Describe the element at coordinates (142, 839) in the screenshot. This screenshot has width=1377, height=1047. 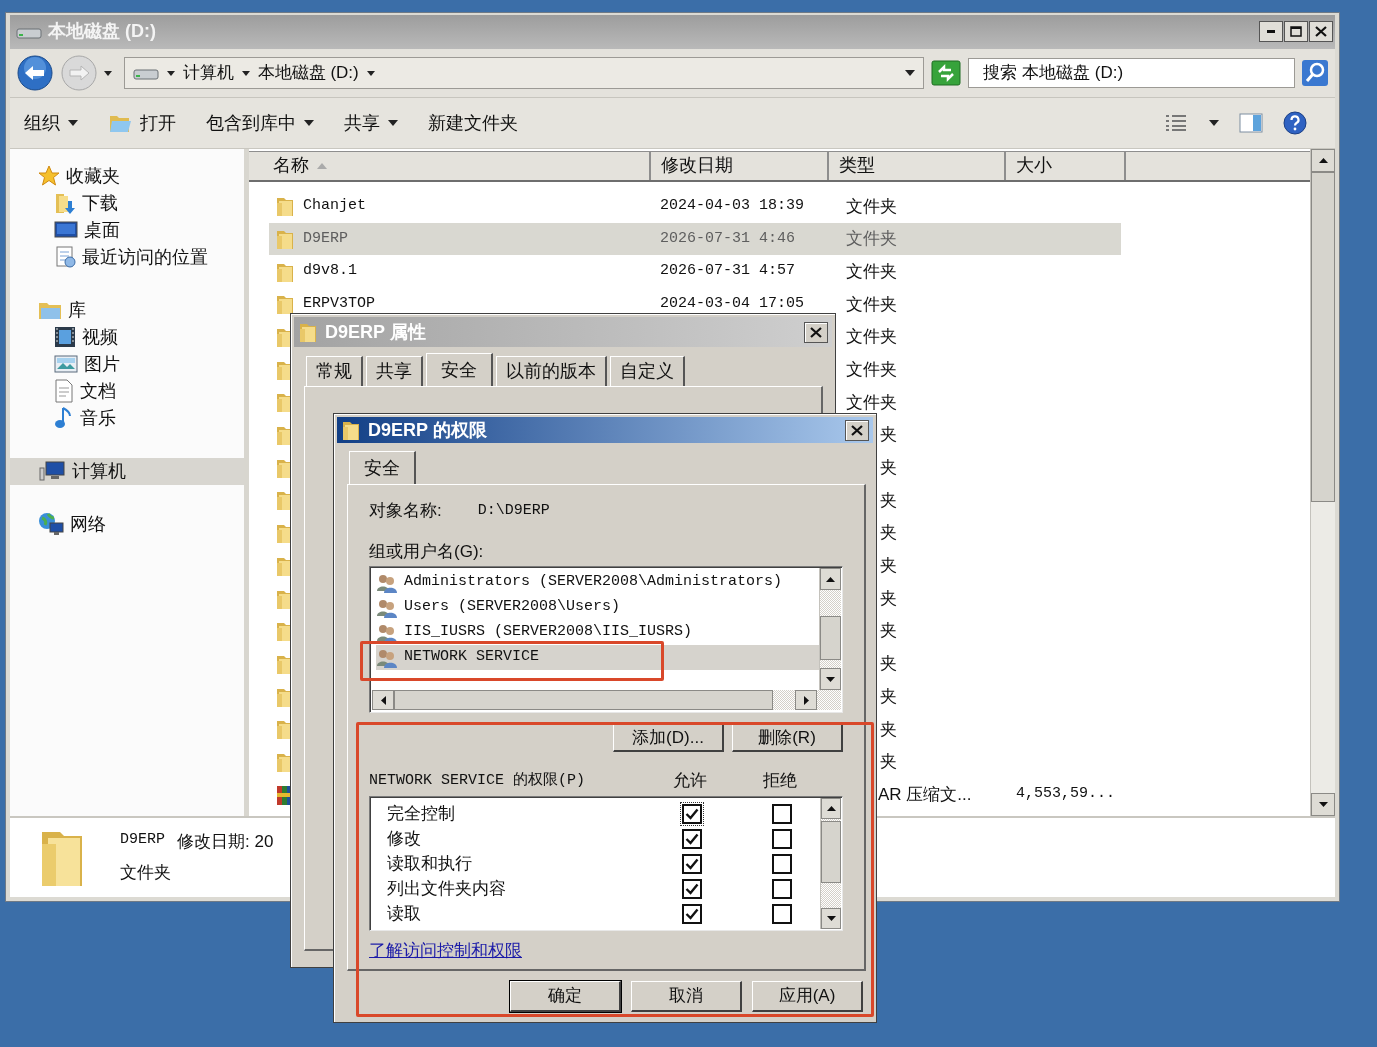
I see `item-name: D9ERP` at that location.